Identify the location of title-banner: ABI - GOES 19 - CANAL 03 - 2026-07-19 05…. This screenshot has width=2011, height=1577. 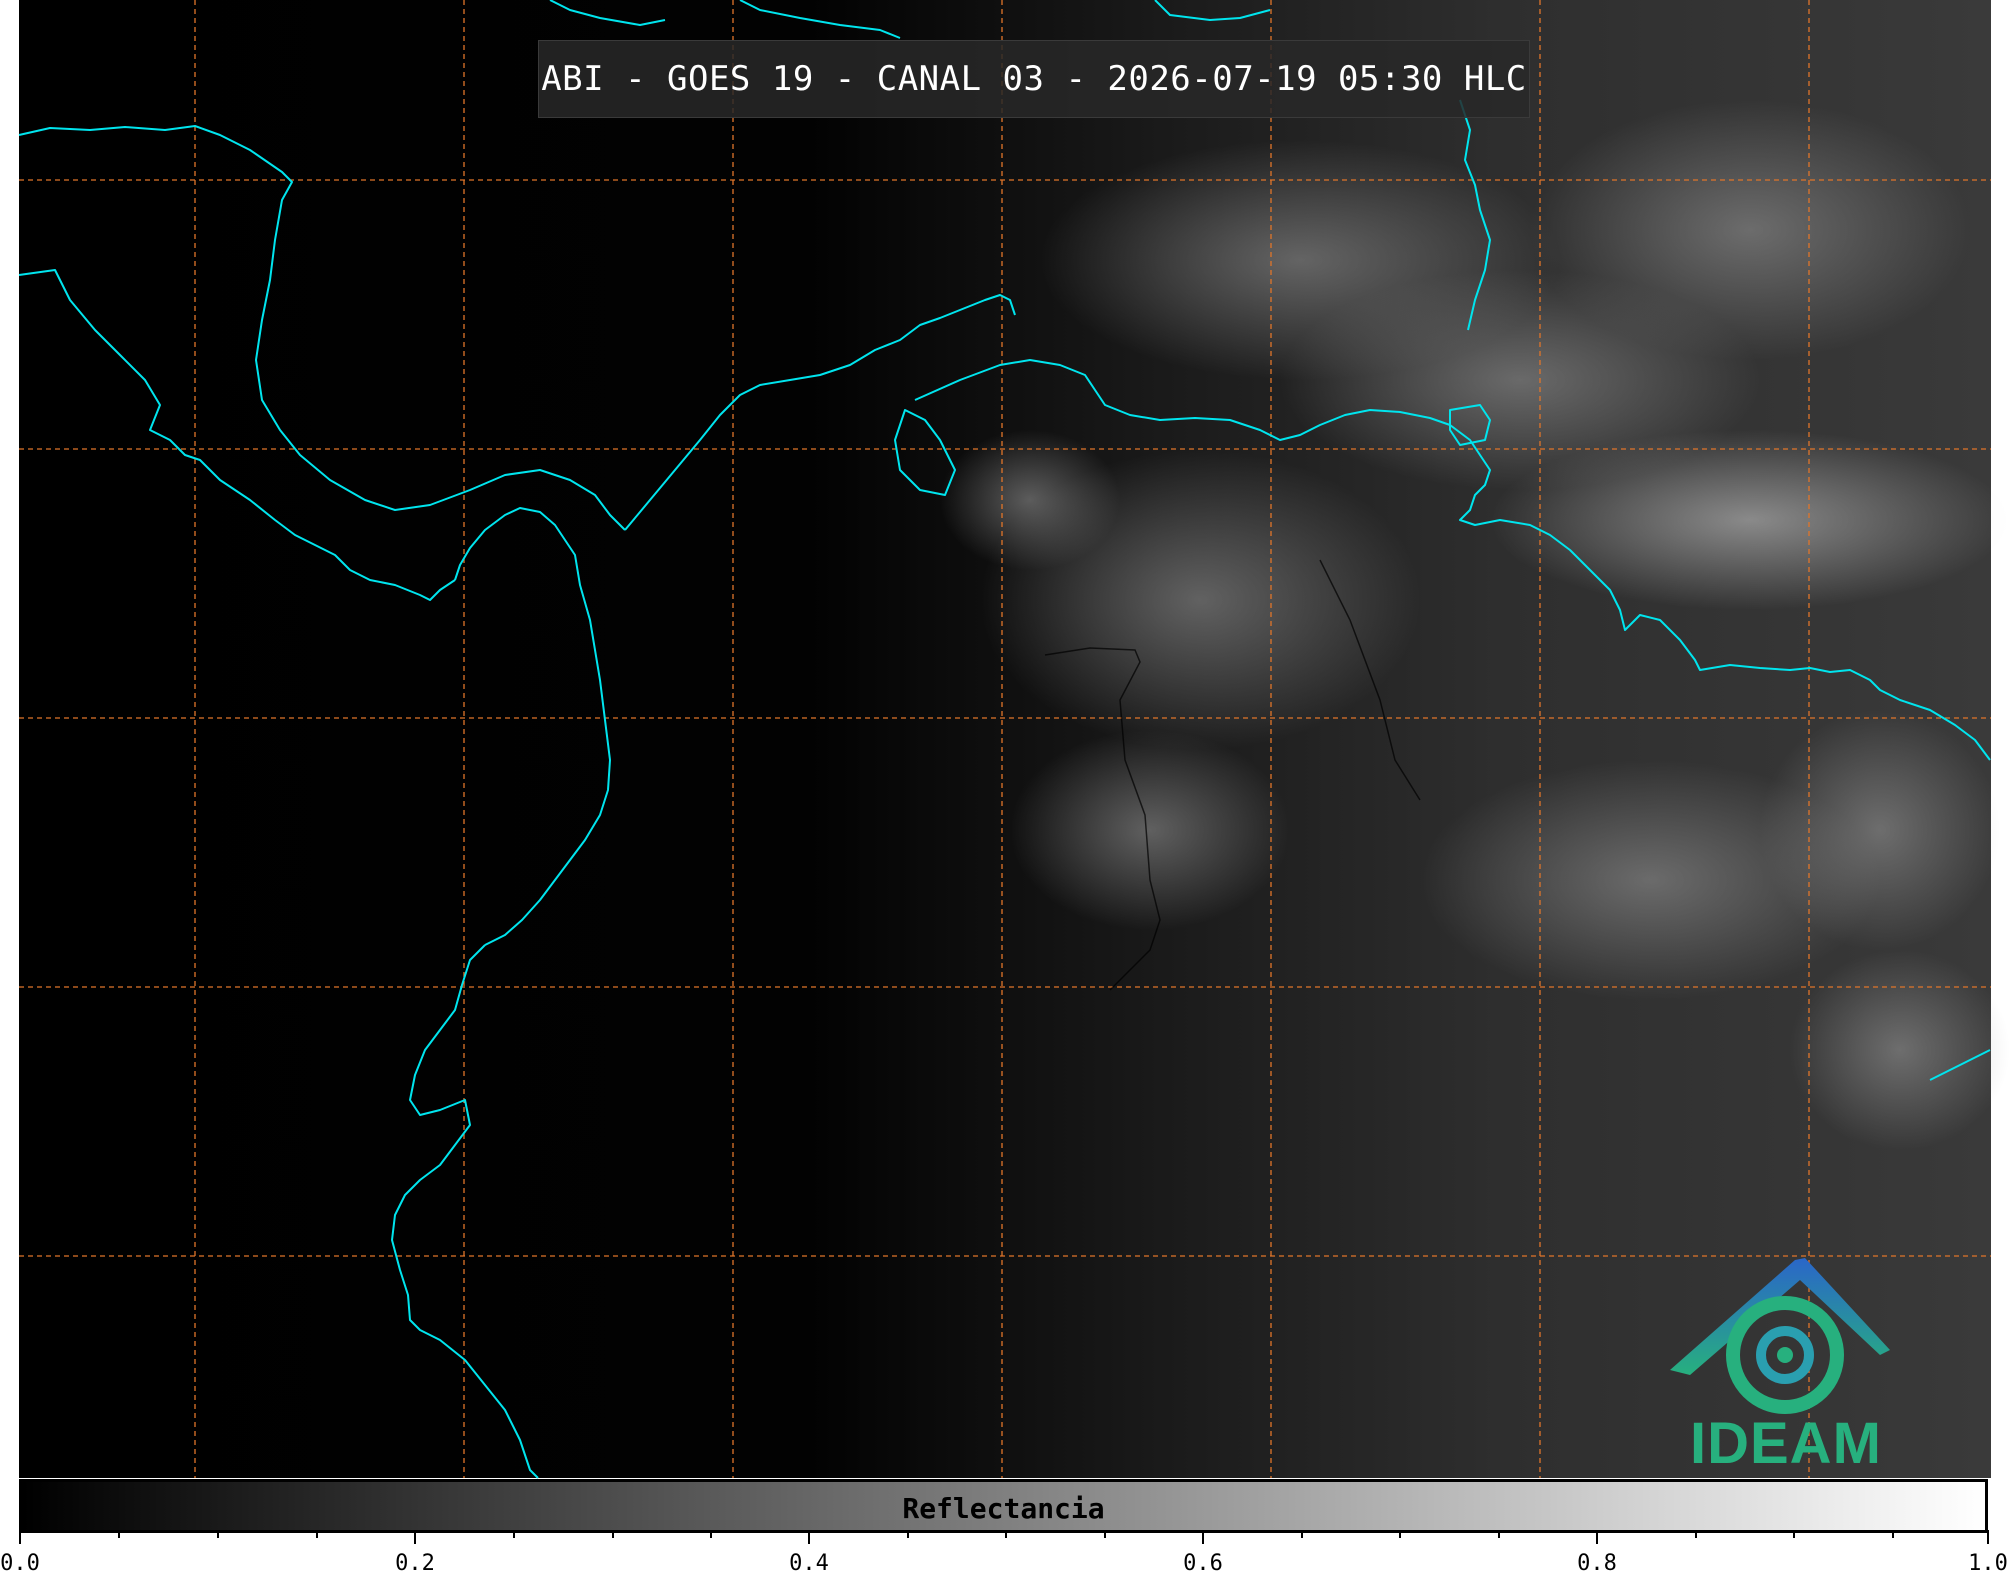
(1034, 79).